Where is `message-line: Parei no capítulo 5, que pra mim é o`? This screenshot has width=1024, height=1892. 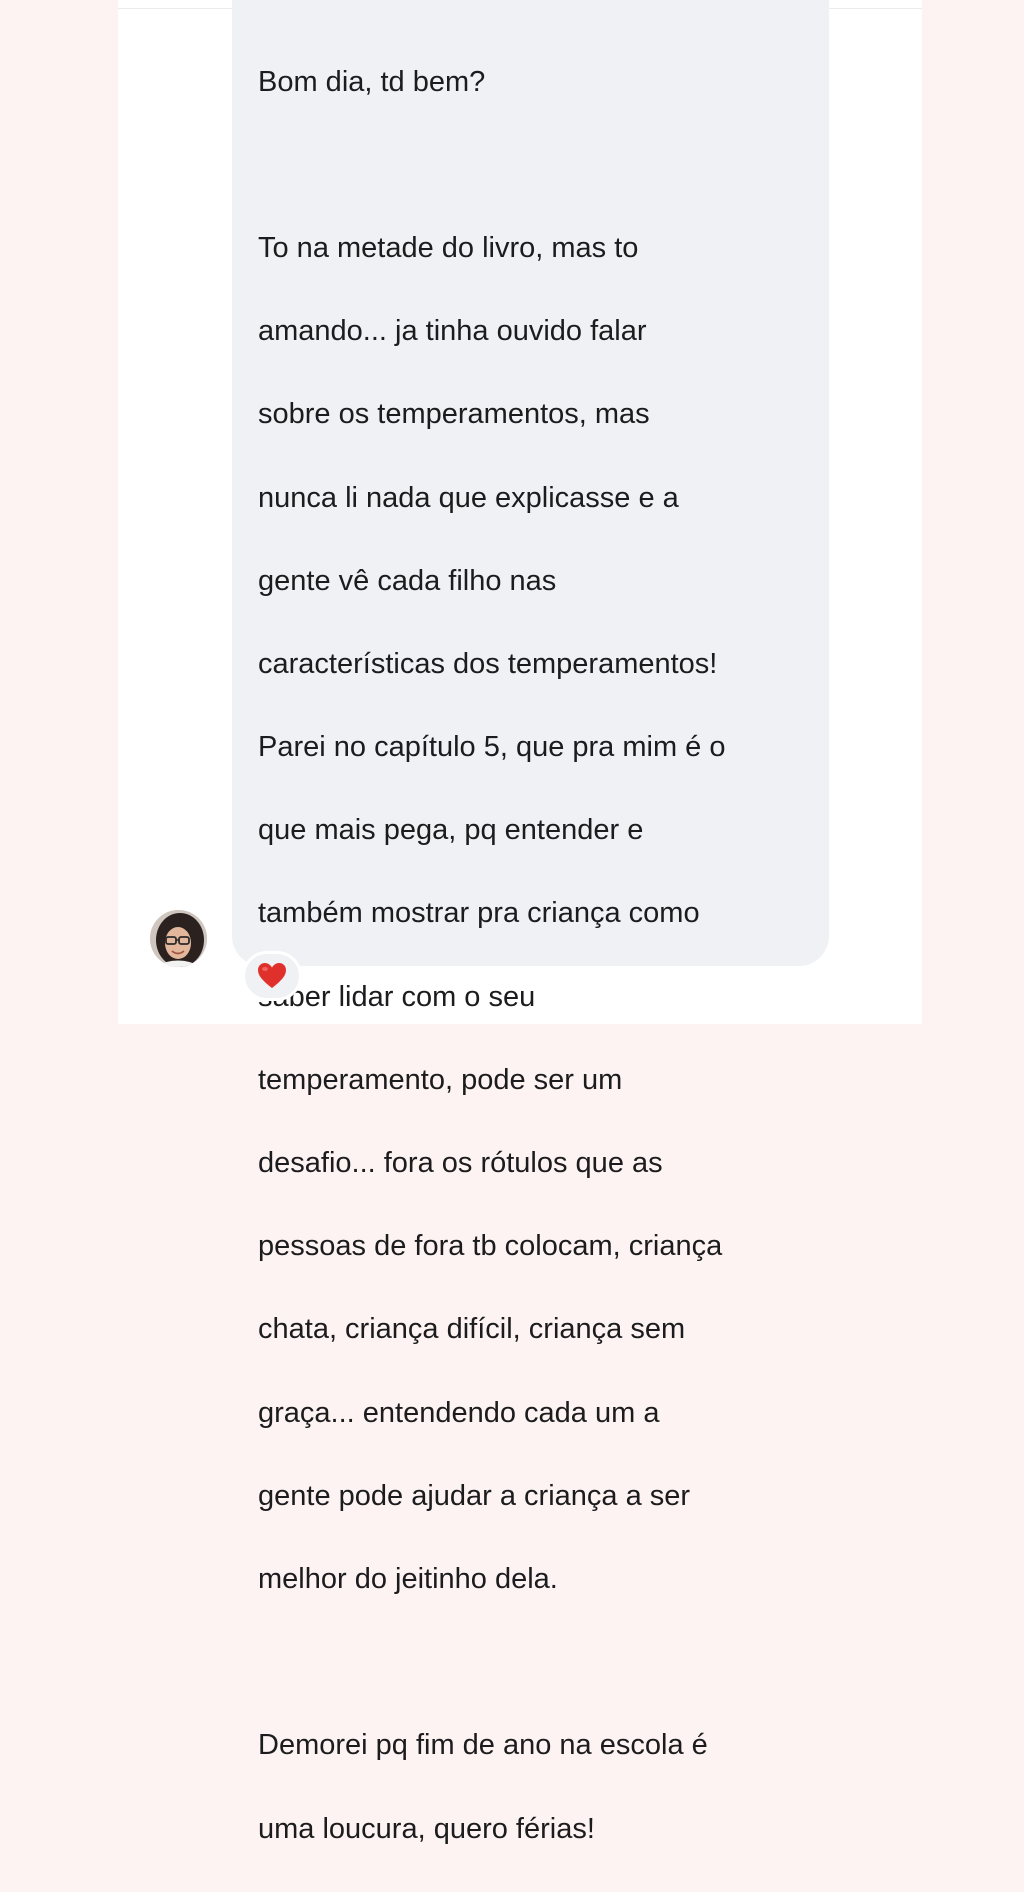 message-line: Parei no capítulo 5, que pra mim é o is located at coordinates (492, 747).